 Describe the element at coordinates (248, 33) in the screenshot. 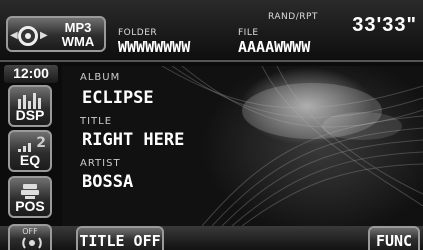

I see `file-label: FILE` at that location.